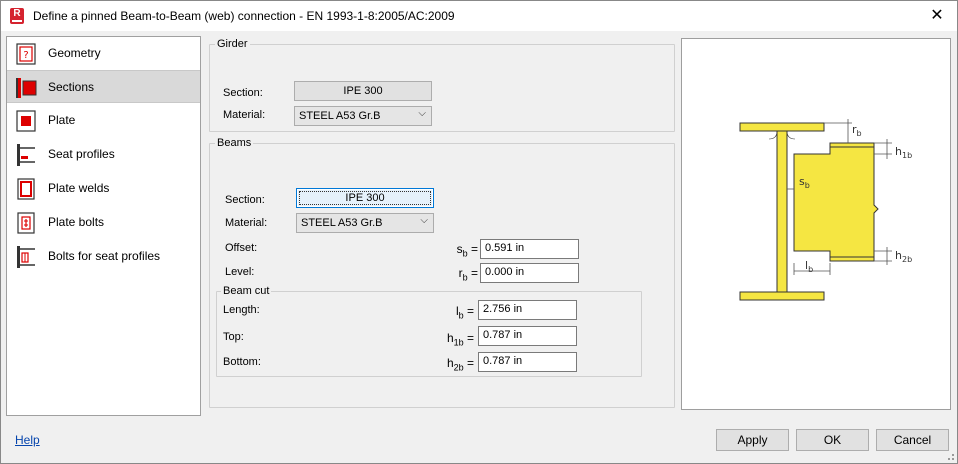 This screenshot has height=464, width=958. I want to click on sidebar-item-seat-profiles: Seat profiles, so click(103, 154).